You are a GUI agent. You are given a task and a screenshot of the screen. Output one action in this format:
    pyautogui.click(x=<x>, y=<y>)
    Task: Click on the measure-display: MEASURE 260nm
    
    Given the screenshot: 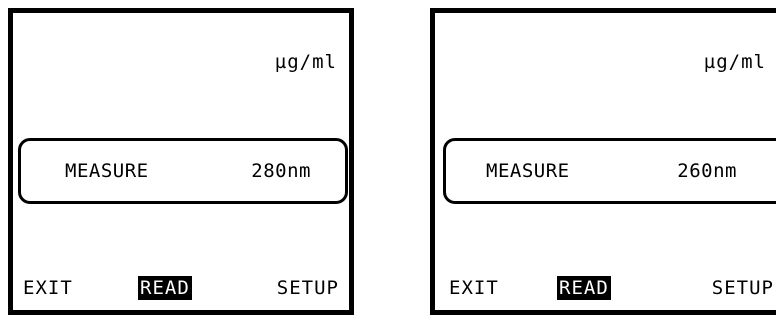 What is the action you would take?
    pyautogui.click(x=609, y=171)
    